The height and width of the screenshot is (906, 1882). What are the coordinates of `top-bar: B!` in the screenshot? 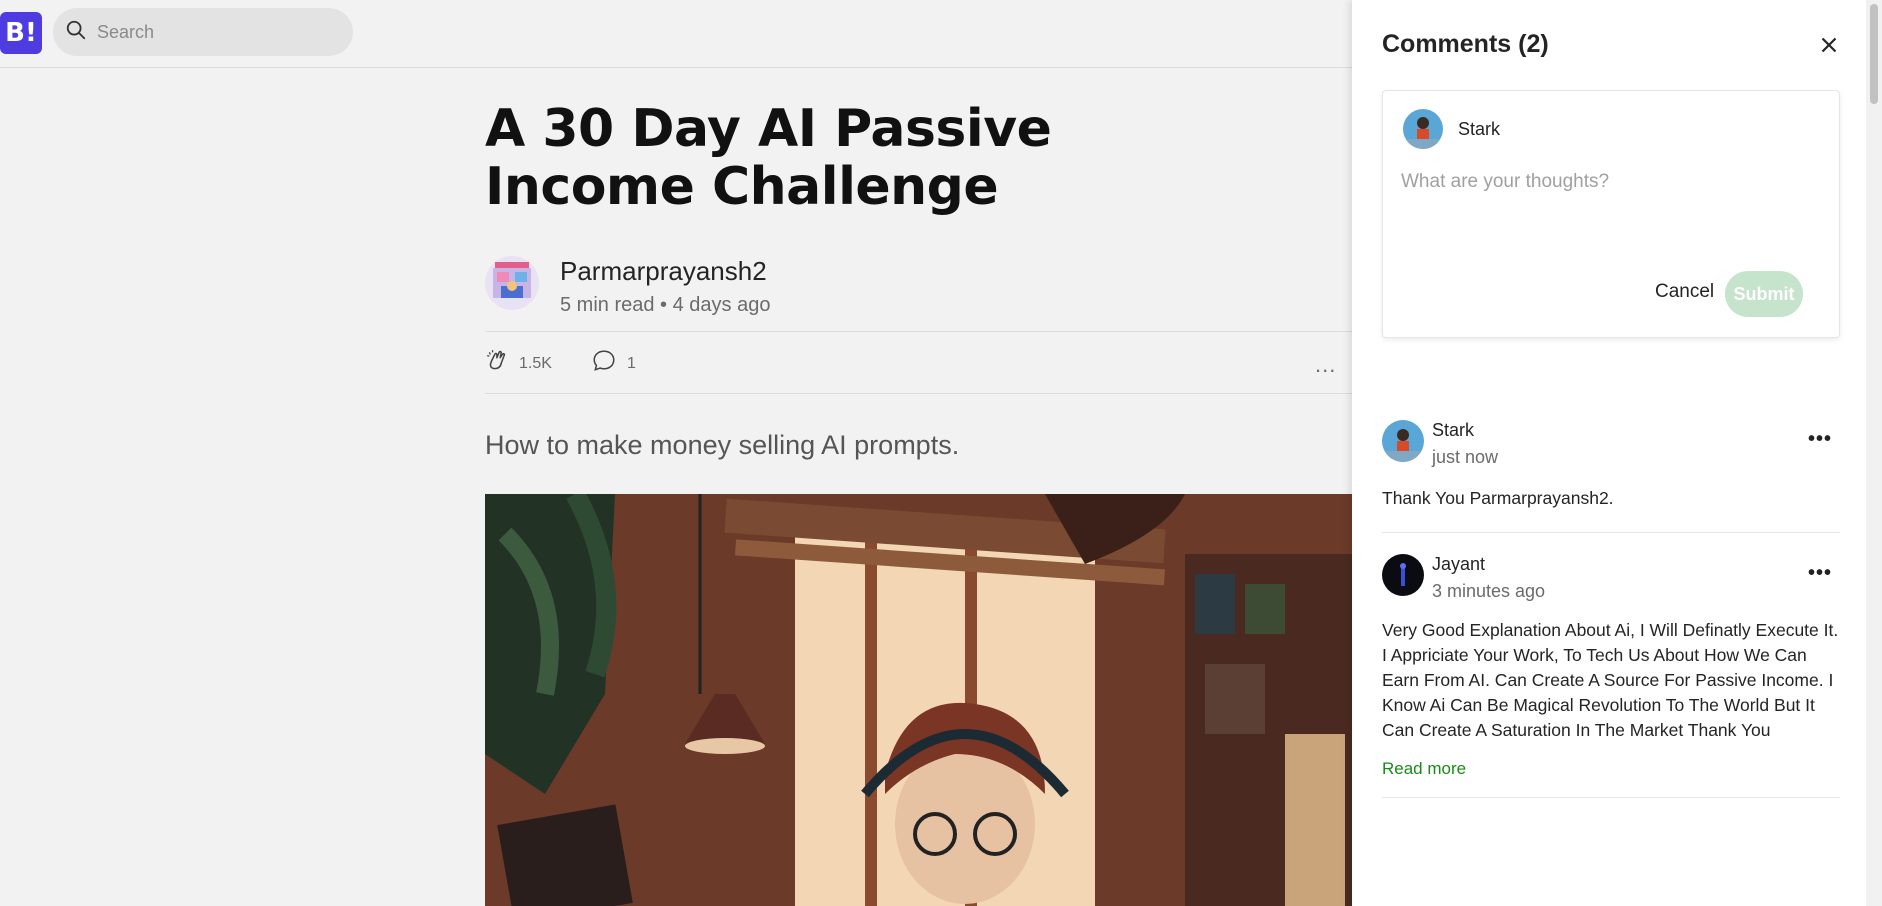 It's located at (676, 34).